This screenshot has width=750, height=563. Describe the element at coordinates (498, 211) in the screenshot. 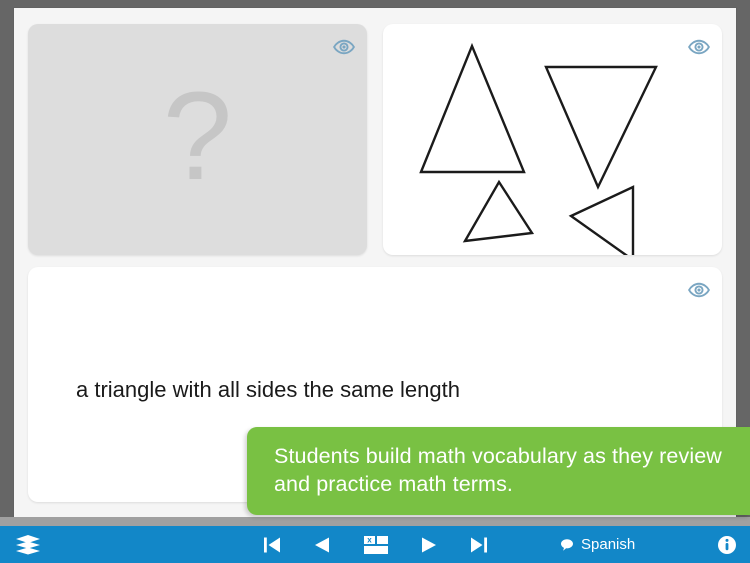

I see `small-upright-triangle` at that location.